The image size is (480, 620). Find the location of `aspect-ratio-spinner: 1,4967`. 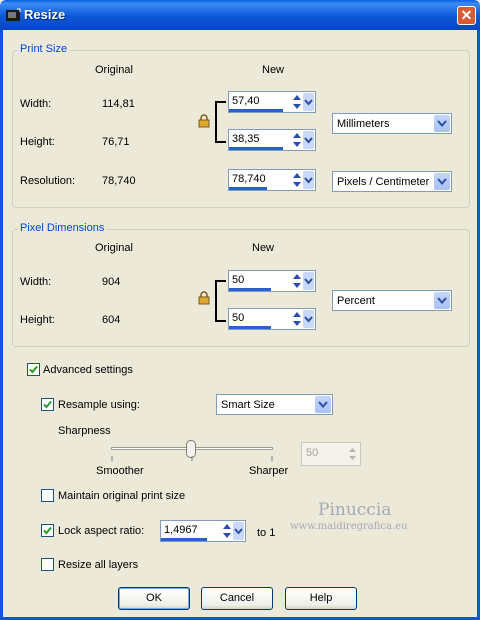

aspect-ratio-spinner: 1,4967 is located at coordinates (203, 531).